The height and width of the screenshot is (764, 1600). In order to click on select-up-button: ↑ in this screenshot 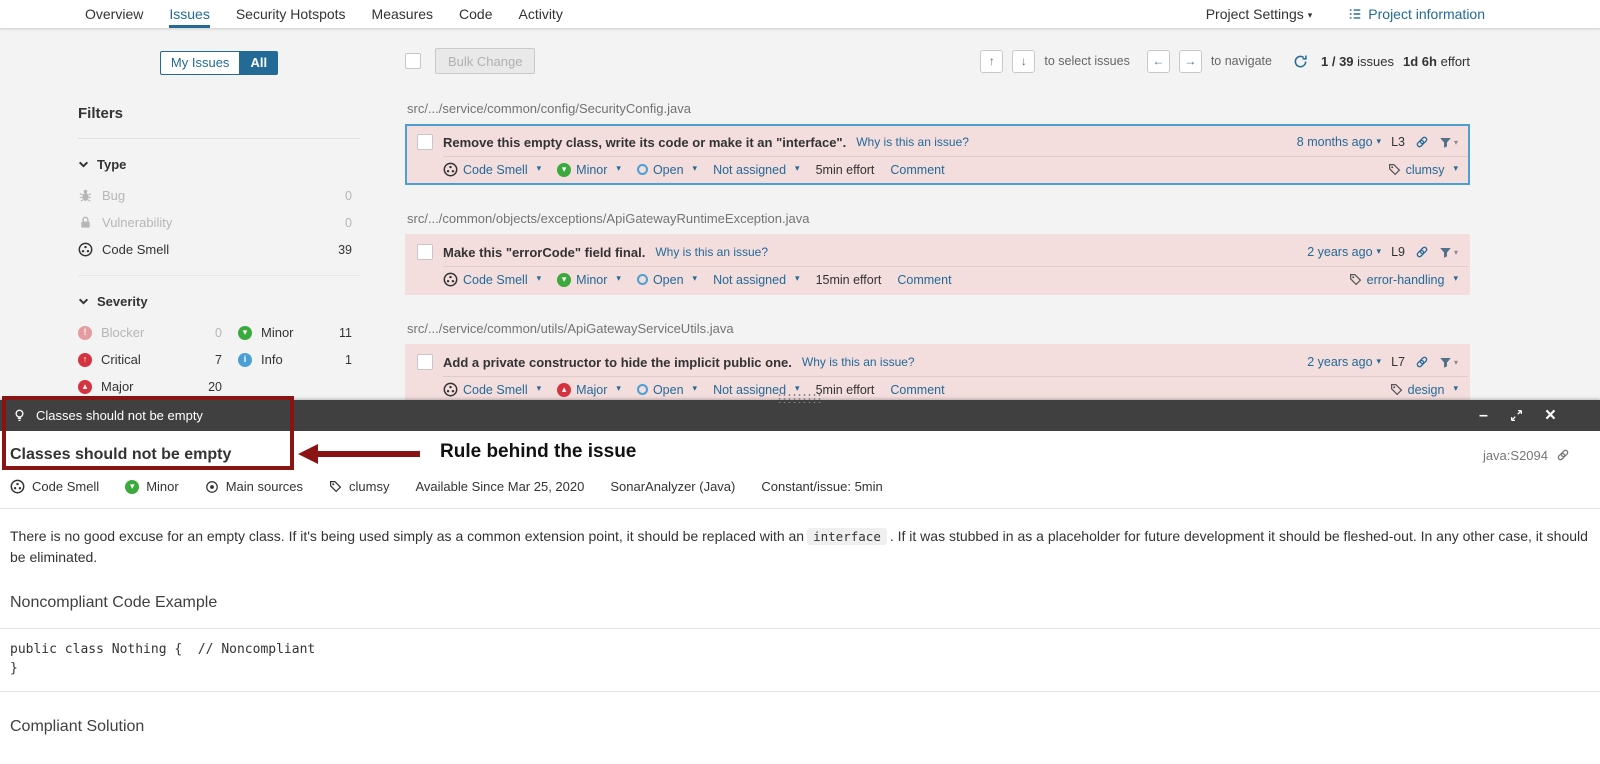, I will do `click(992, 61)`.